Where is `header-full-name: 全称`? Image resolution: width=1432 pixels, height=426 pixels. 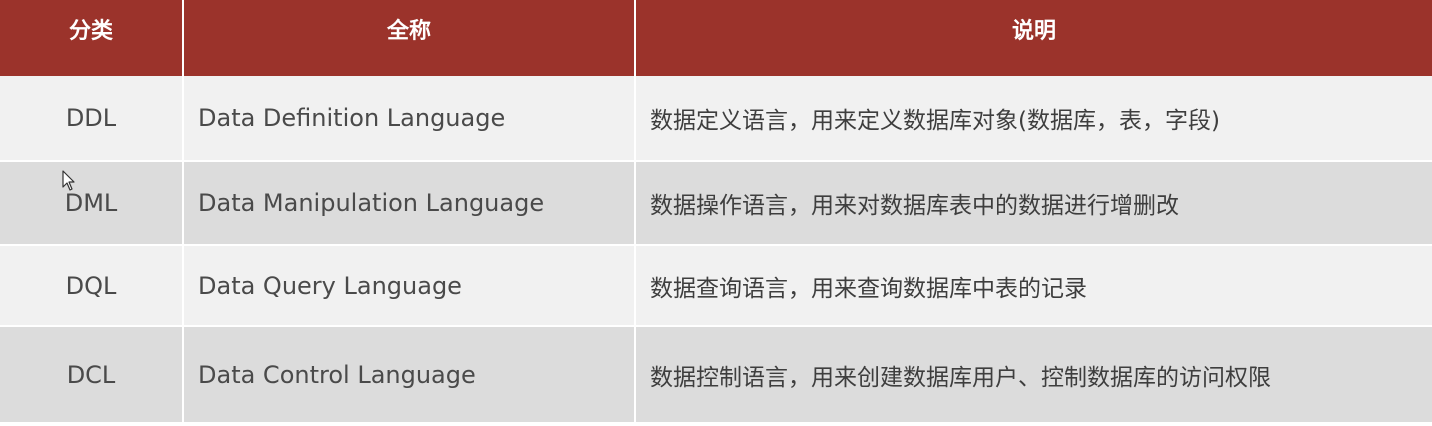 header-full-name: 全称 is located at coordinates (408, 31).